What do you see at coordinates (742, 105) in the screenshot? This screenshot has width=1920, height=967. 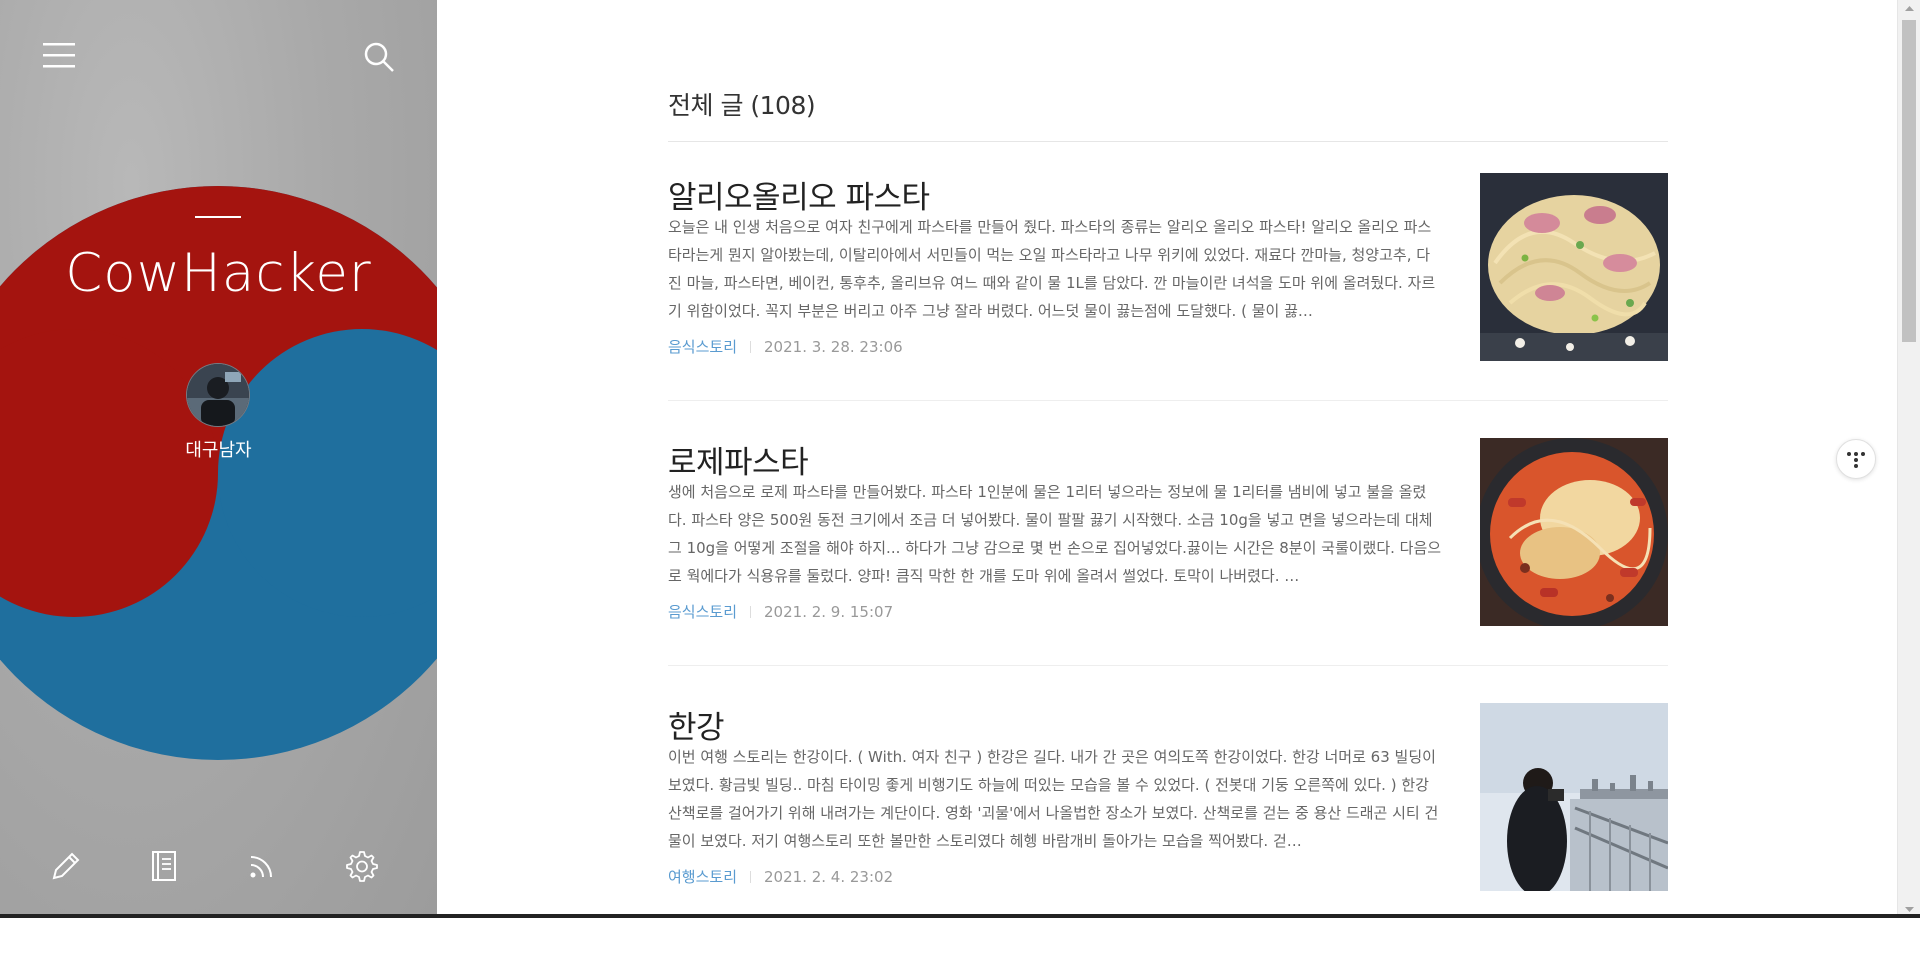 I see `category-heading: 전체 글 (108)` at bounding box center [742, 105].